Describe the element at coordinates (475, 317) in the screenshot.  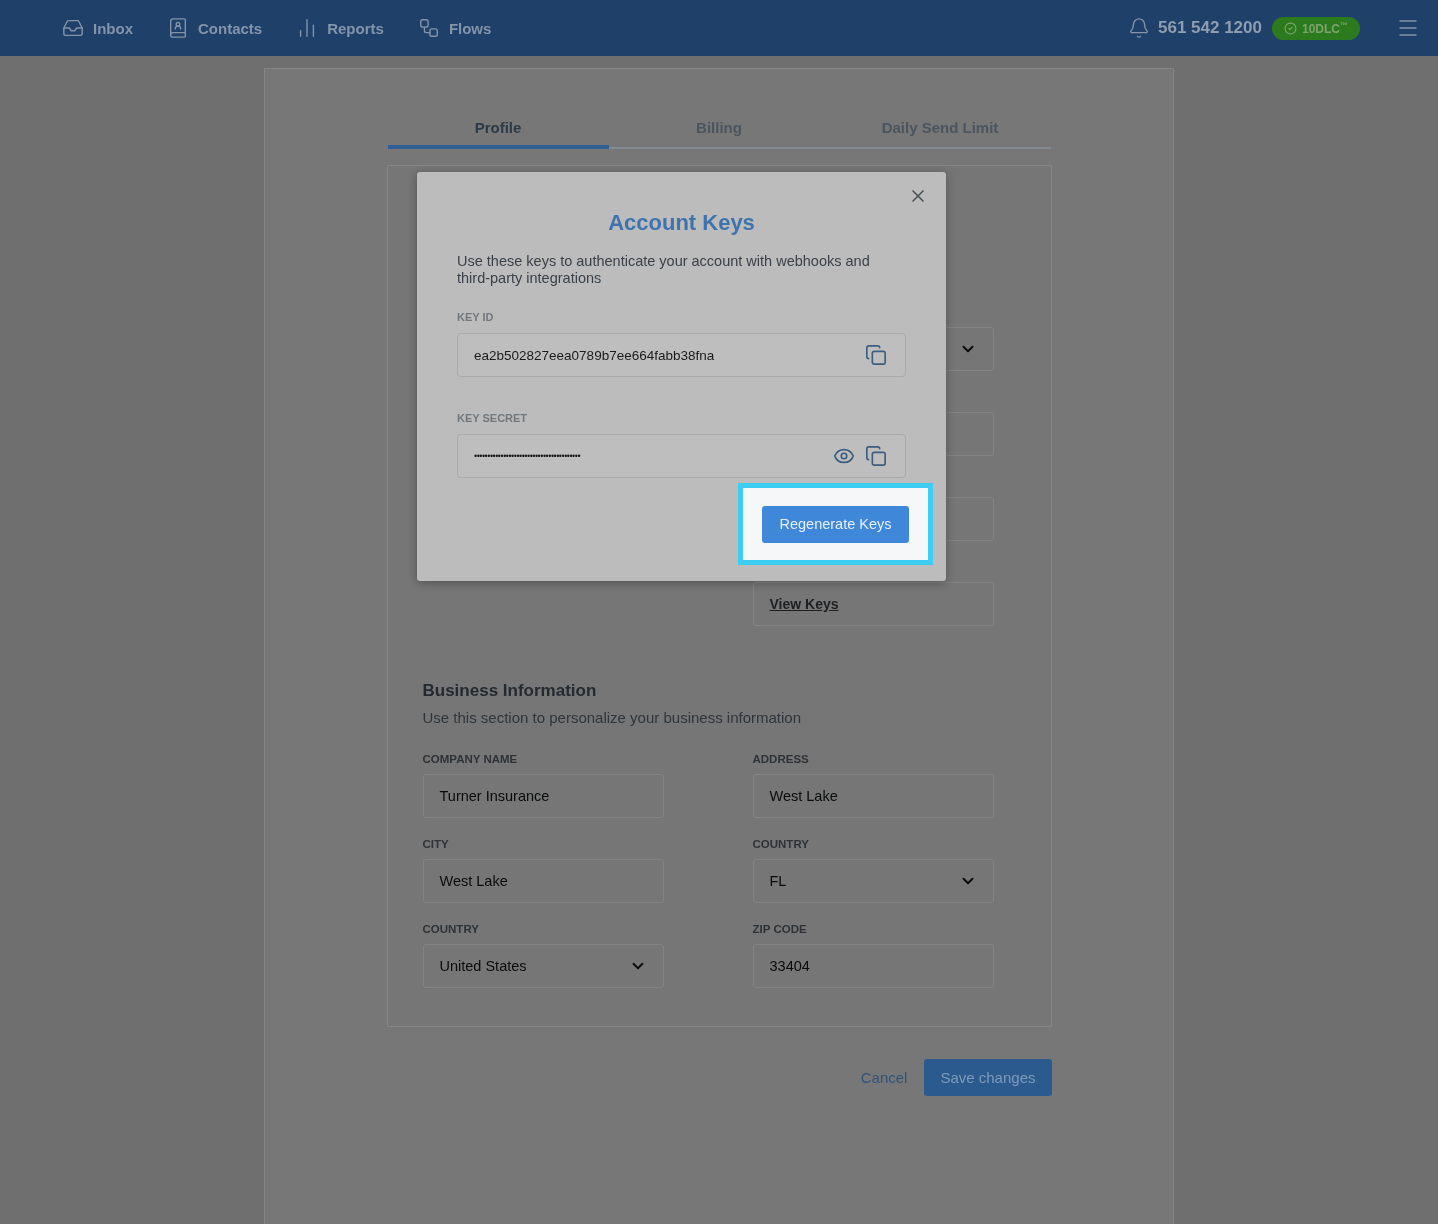
I see `field-label: KEY ID` at that location.